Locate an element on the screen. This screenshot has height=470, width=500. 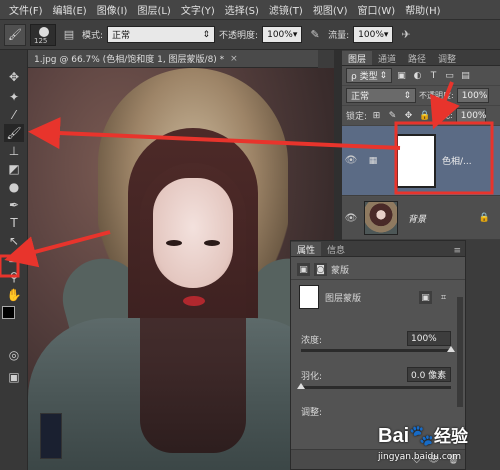
annotation-box-mask is located at coordinates (444, 158).